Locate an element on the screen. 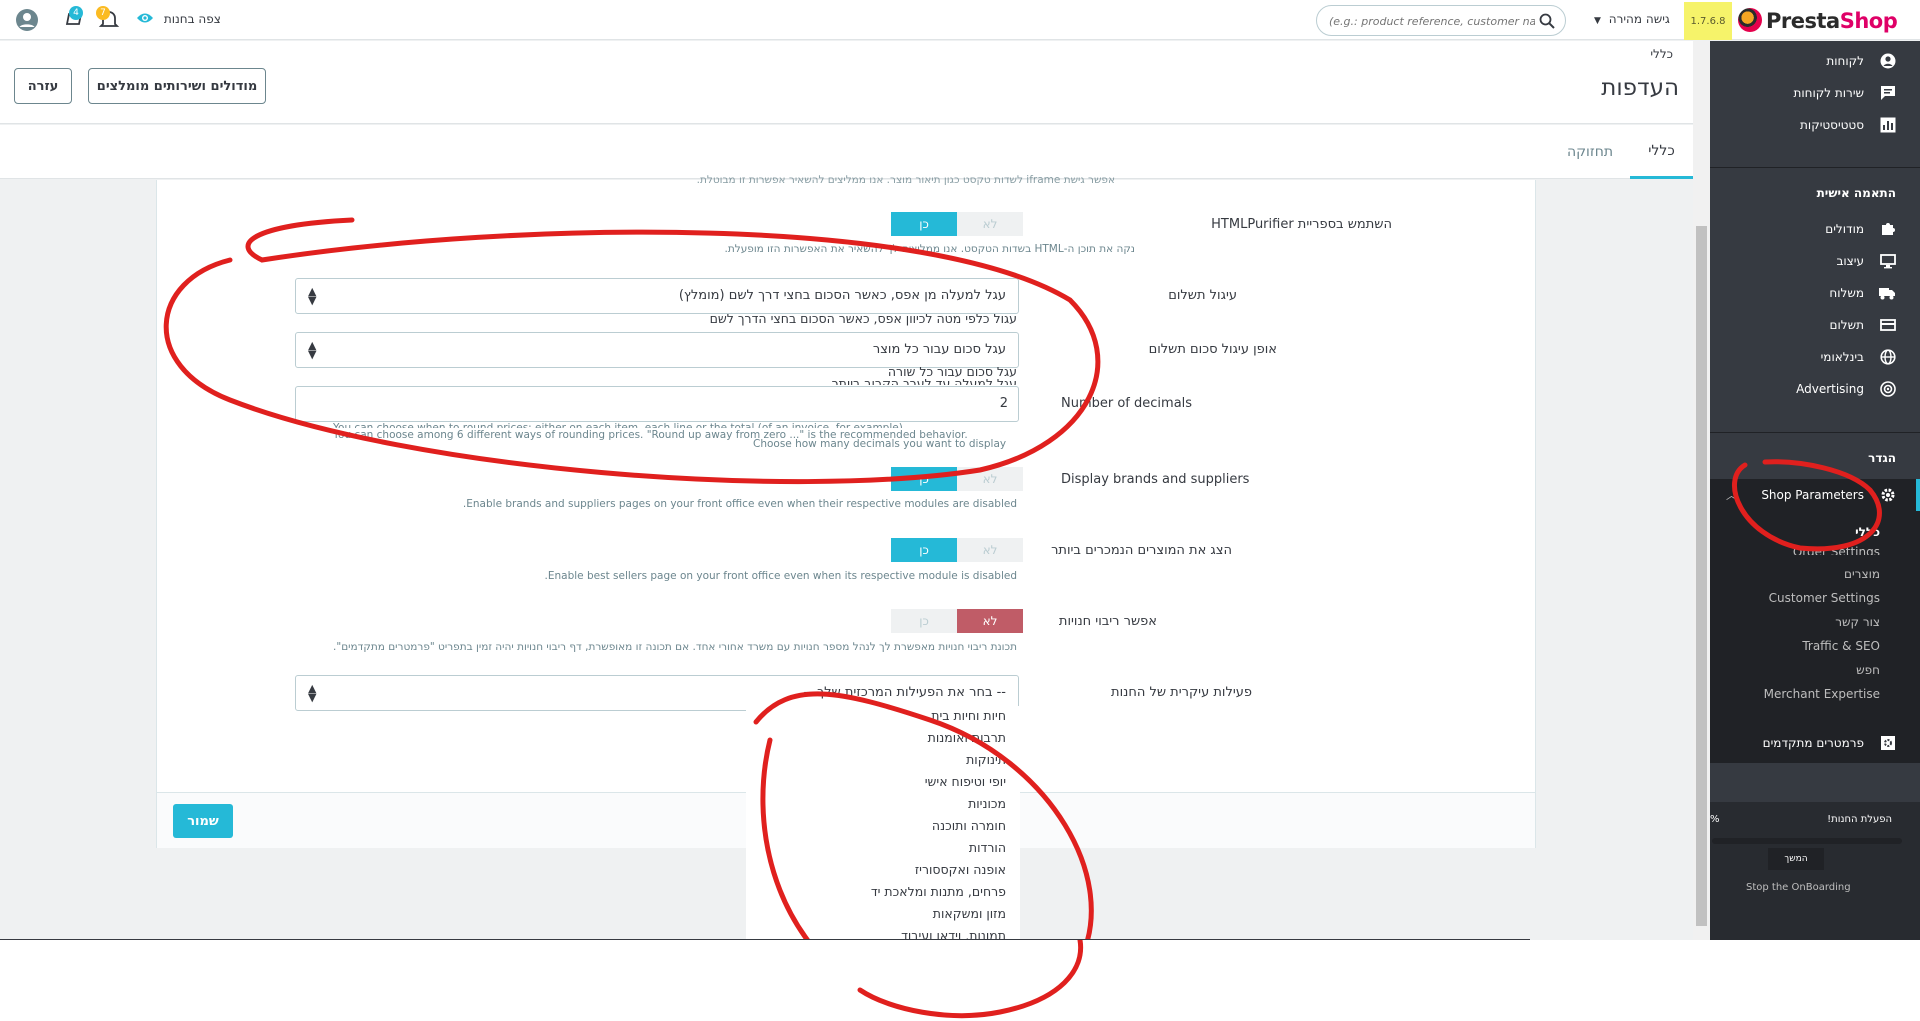 The width and height of the screenshot is (1920, 1021). sidebar-item-design: עיצוב is located at coordinates (1815, 261).